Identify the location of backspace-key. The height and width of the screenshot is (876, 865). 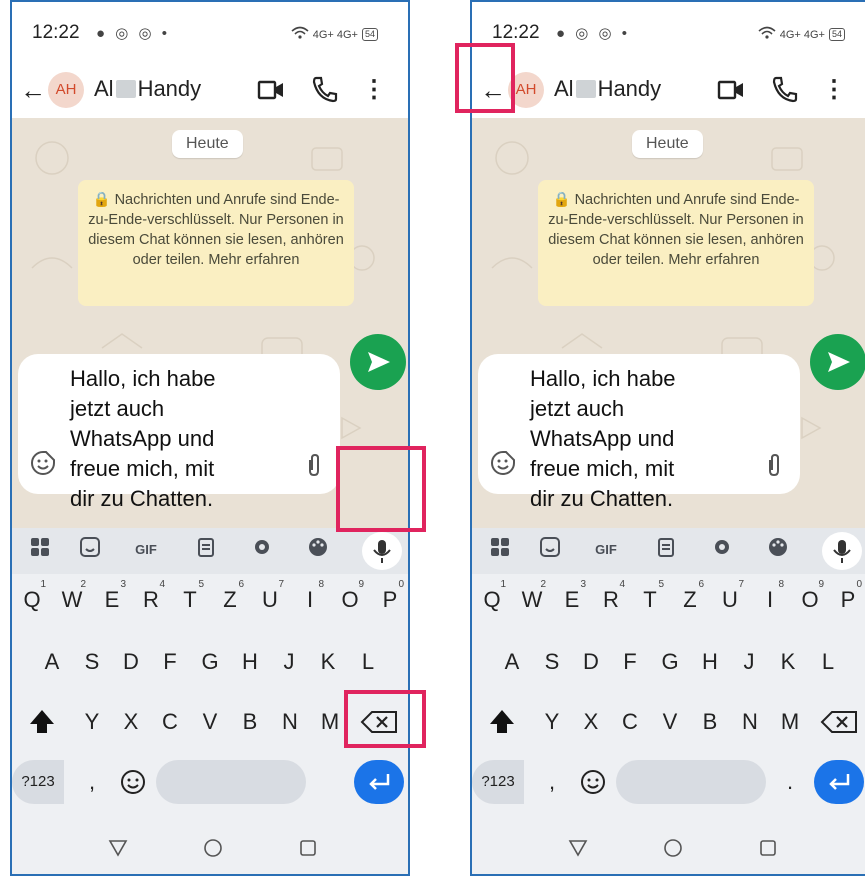
(840, 722).